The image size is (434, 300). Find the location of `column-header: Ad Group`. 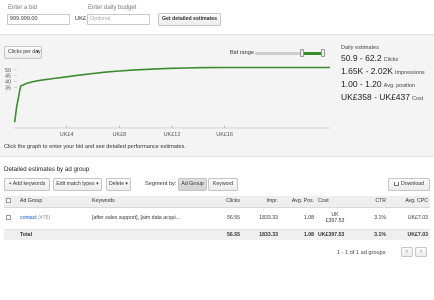

column-header: Ad Group is located at coordinates (54, 202).